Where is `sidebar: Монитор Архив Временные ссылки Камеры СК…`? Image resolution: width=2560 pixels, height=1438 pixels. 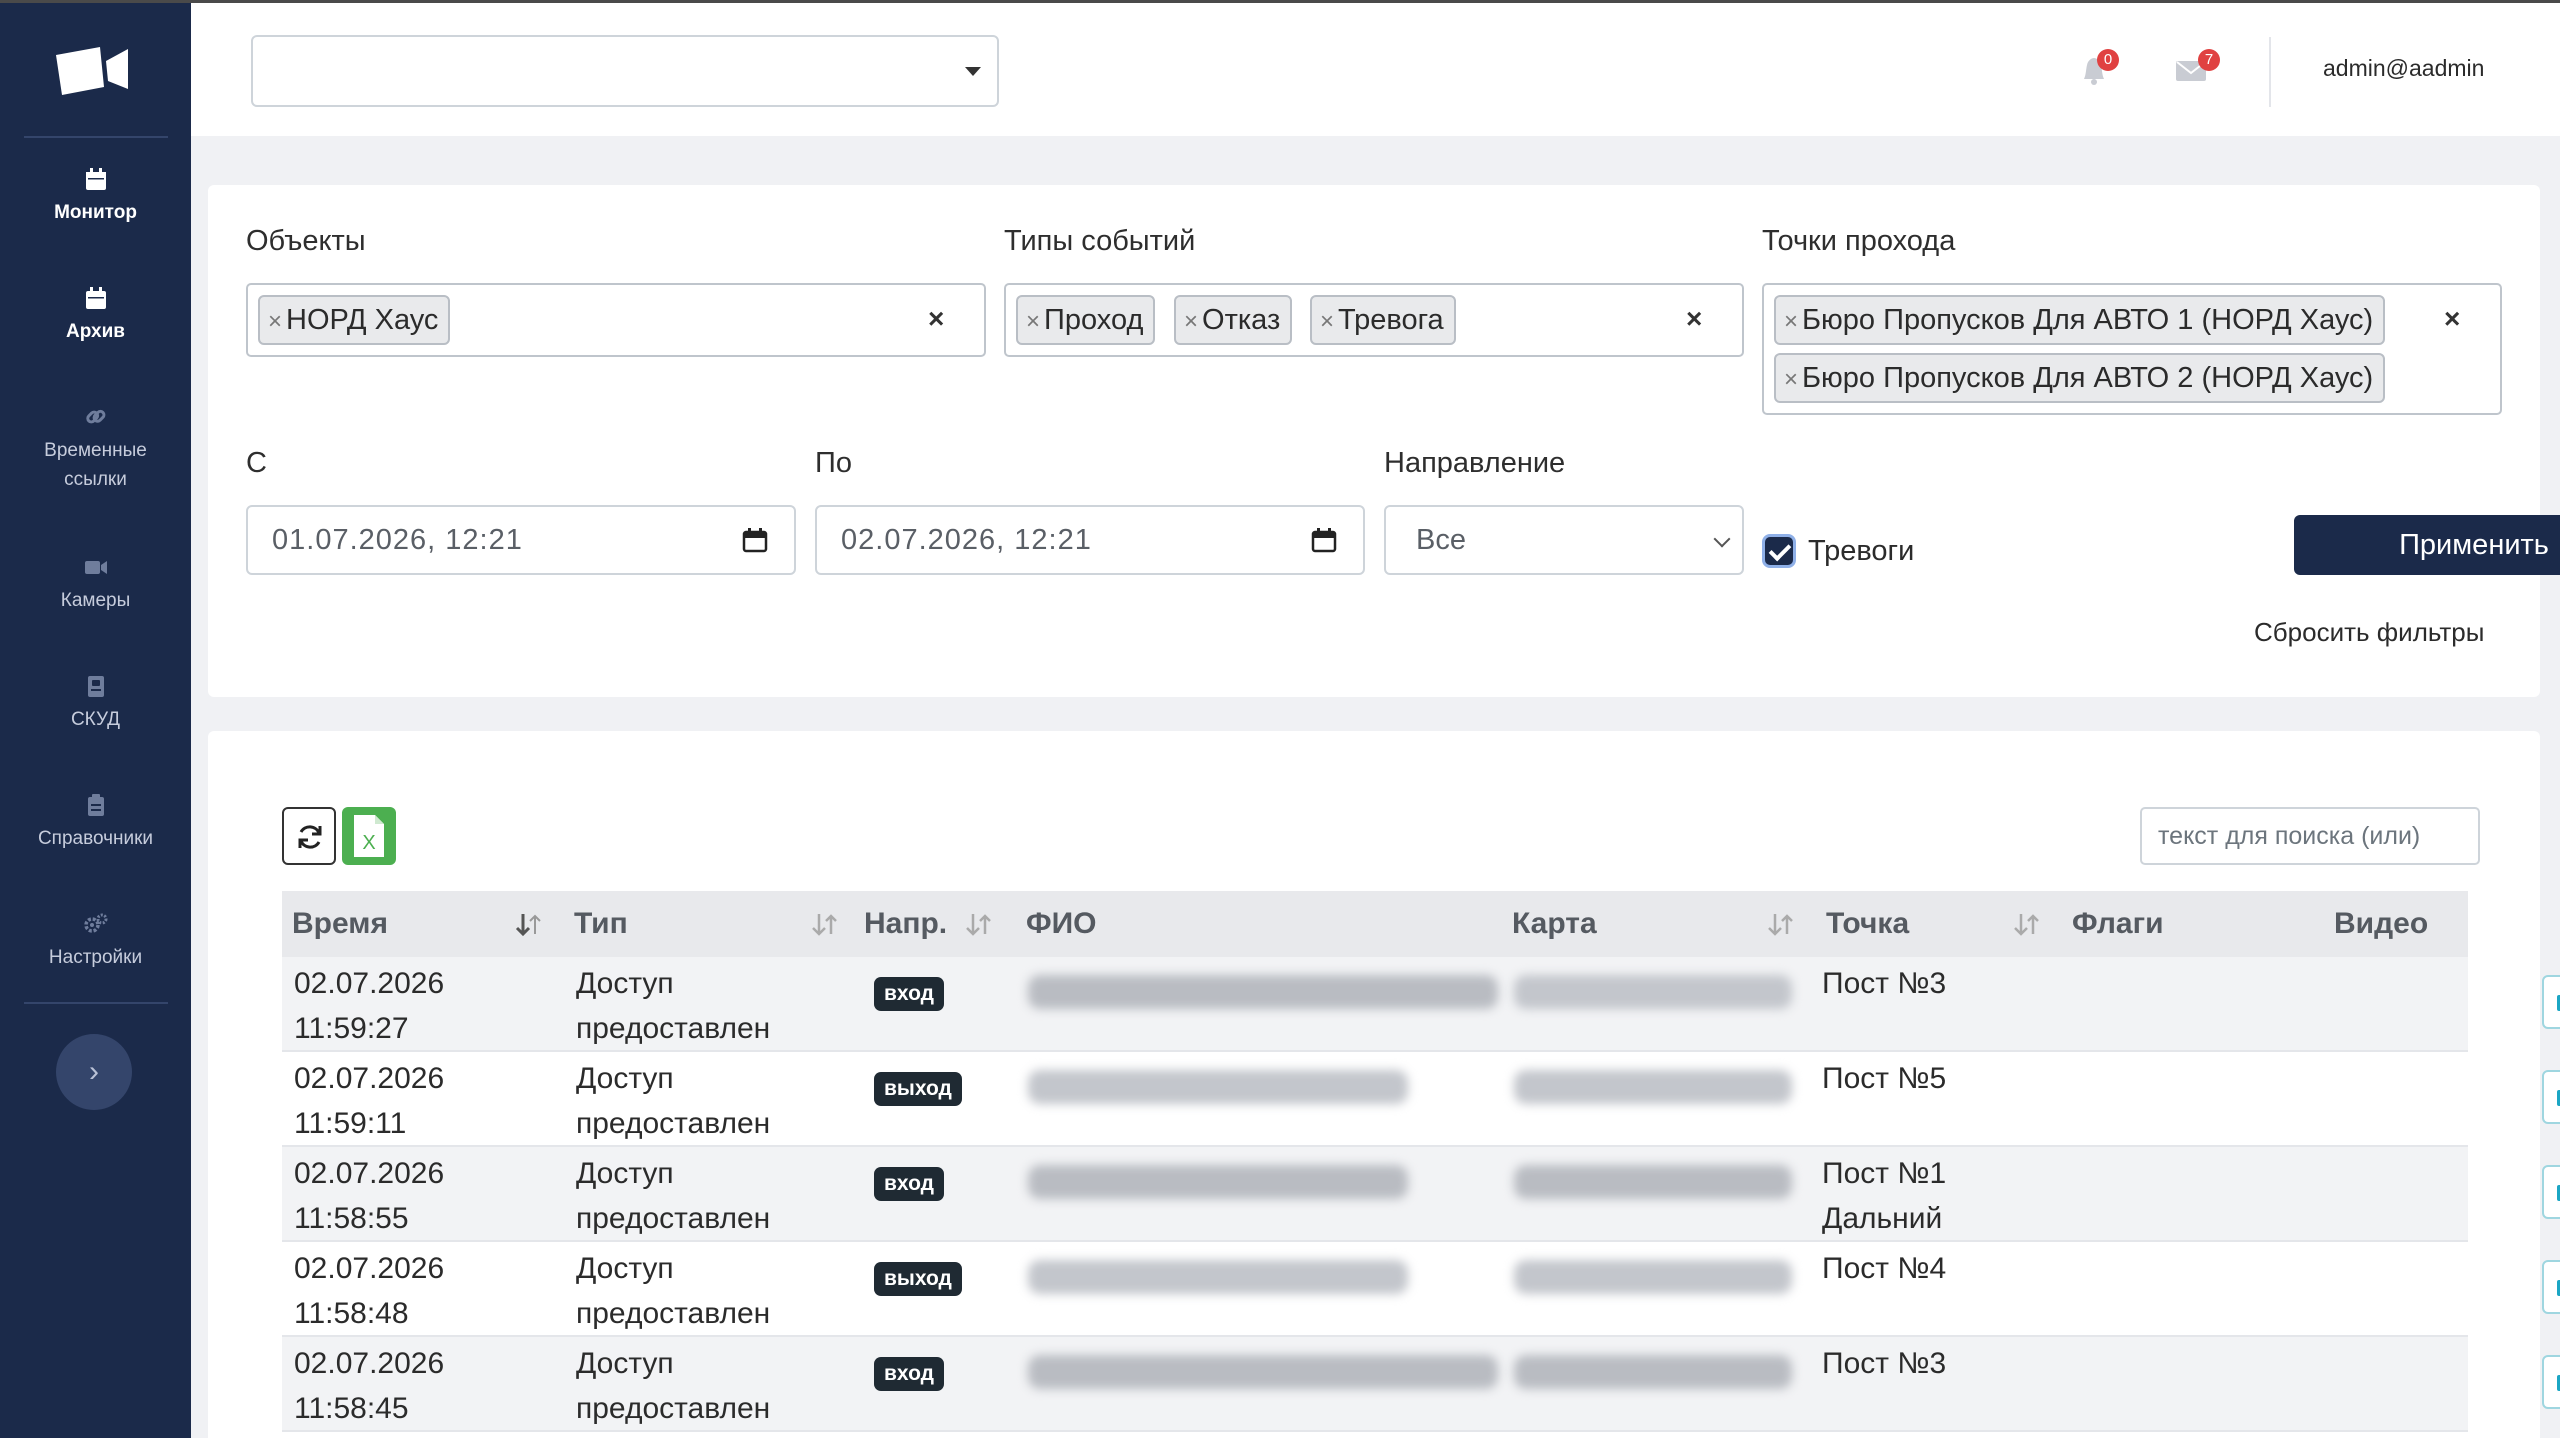 sidebar: Монитор Архив Временные ссылки Камеры СК… is located at coordinates (95, 720).